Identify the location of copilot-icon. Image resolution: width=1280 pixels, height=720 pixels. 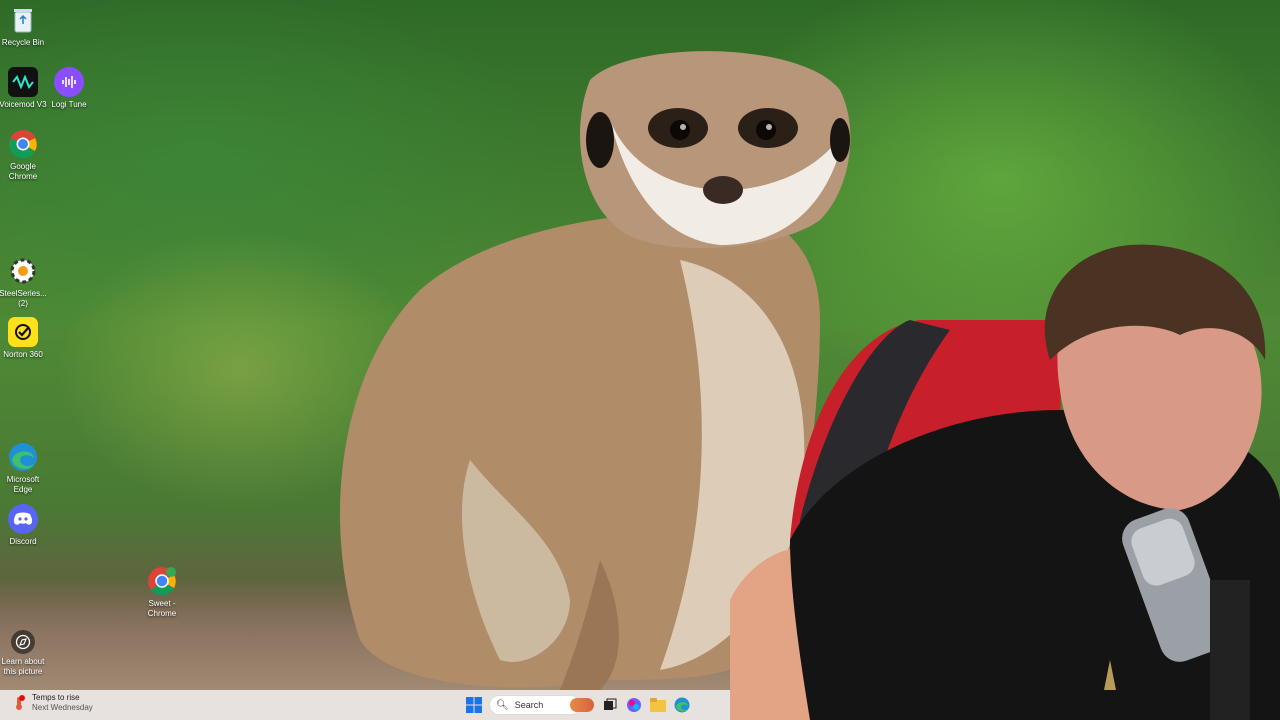
(634, 705).